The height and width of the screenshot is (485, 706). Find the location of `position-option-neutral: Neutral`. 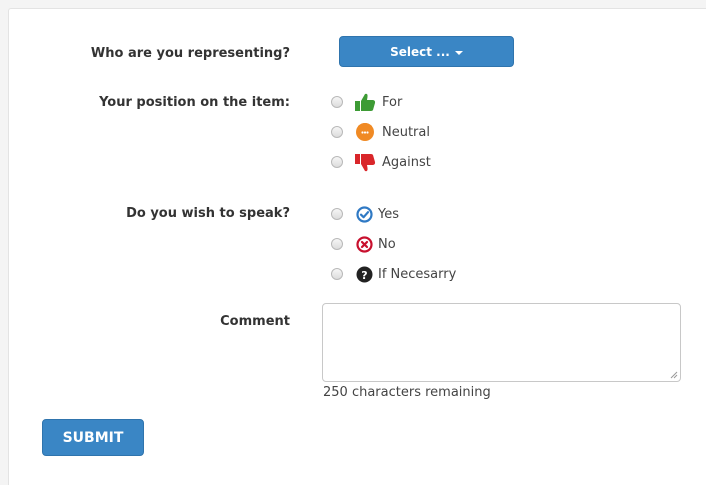

position-option-neutral: Neutral is located at coordinates (380, 132).